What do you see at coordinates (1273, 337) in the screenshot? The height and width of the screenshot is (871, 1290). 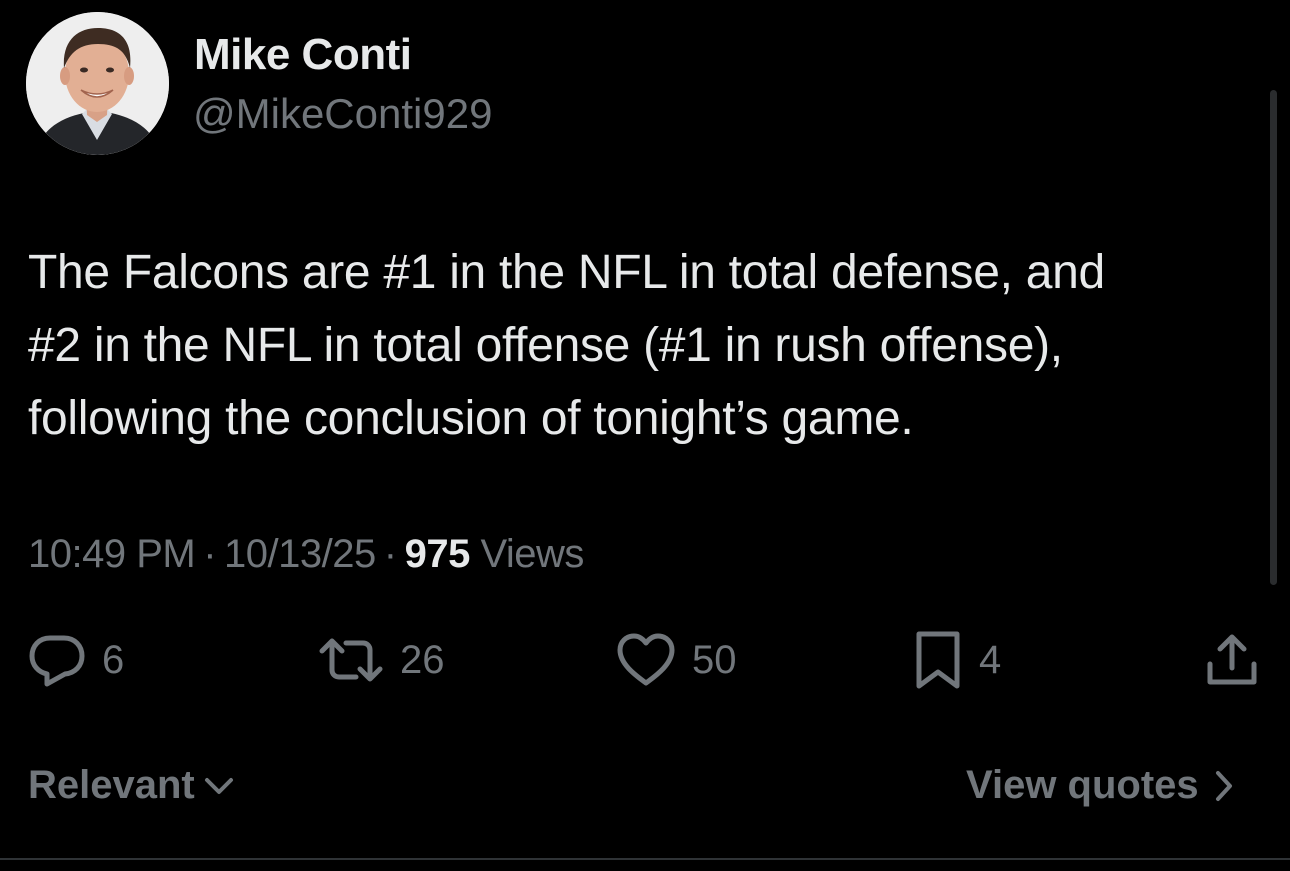 I see `scrollbar` at bounding box center [1273, 337].